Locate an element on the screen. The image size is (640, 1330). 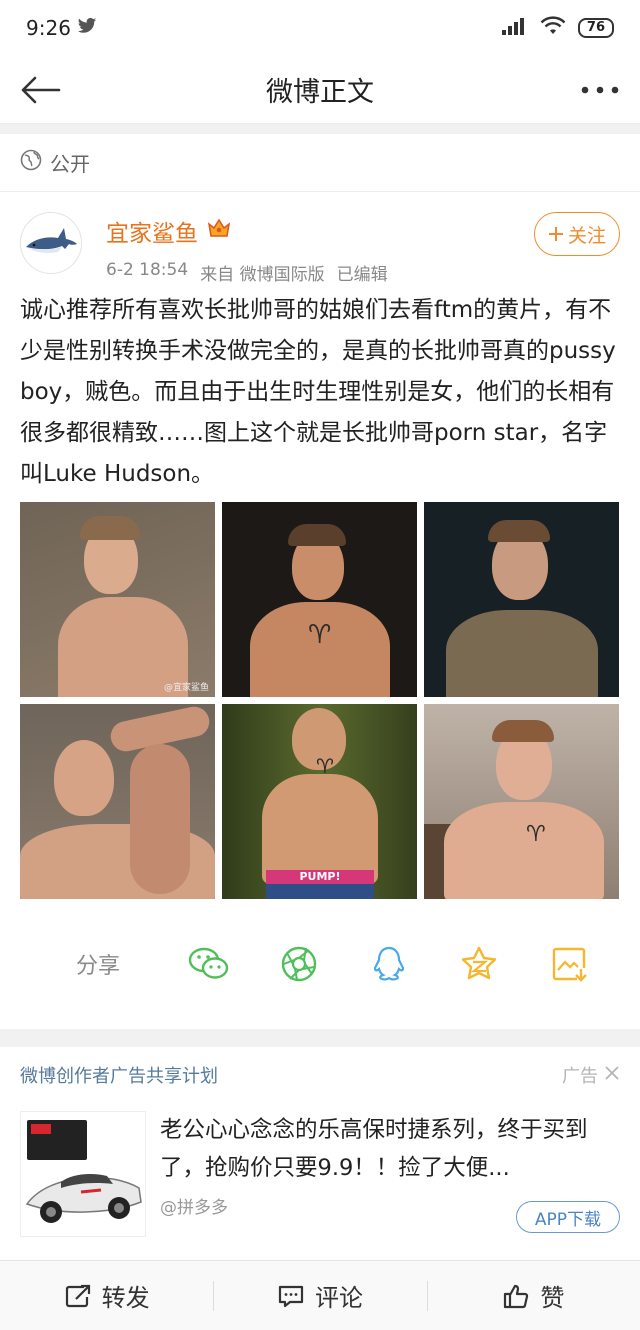
status-bar: 9:26 76 is located at coordinates (320, 28).